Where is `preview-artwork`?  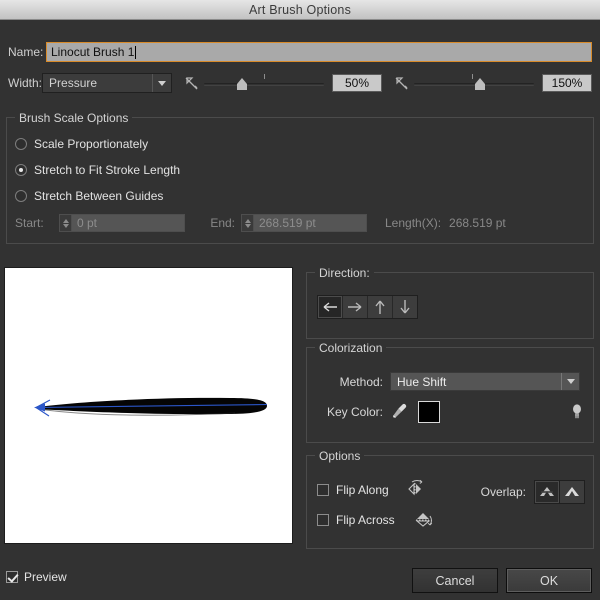 preview-artwork is located at coordinates (151, 407).